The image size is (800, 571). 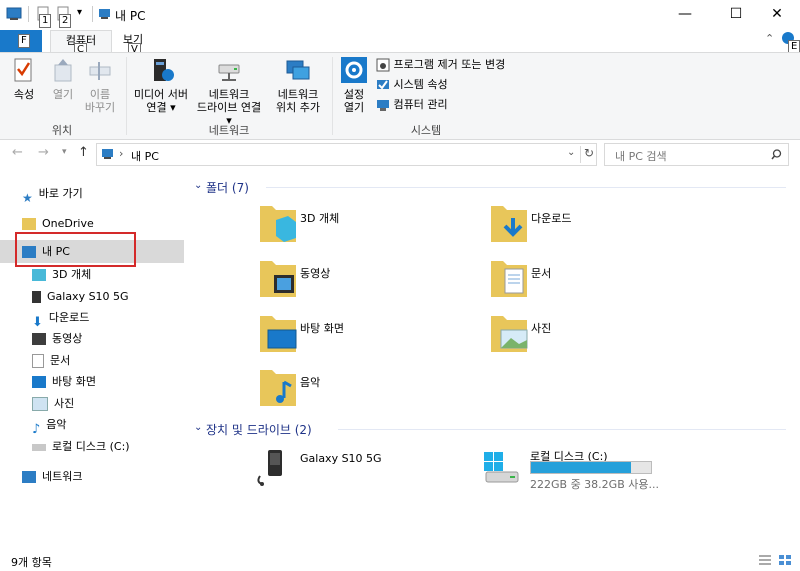 What do you see at coordinates (58, 223) in the screenshot?
I see `nav-onedrive: OneDrive` at bounding box center [58, 223].